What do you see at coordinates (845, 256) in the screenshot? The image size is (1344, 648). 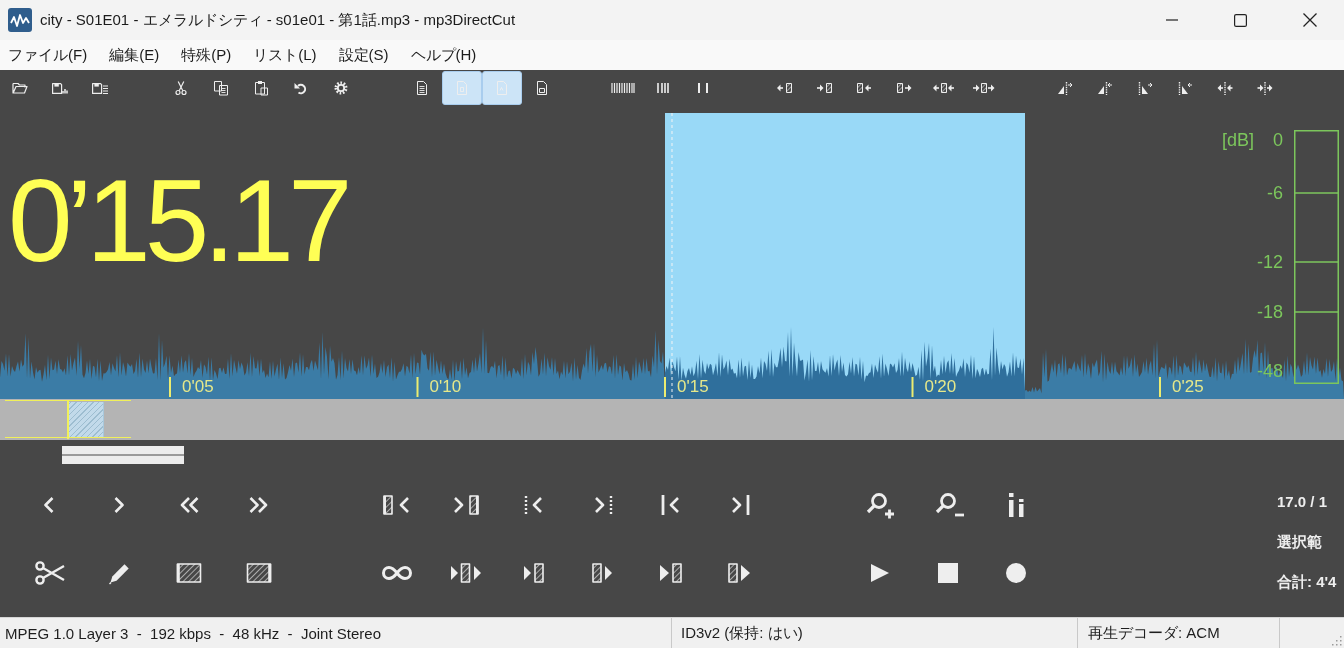 I see `selected-waveform-region` at bounding box center [845, 256].